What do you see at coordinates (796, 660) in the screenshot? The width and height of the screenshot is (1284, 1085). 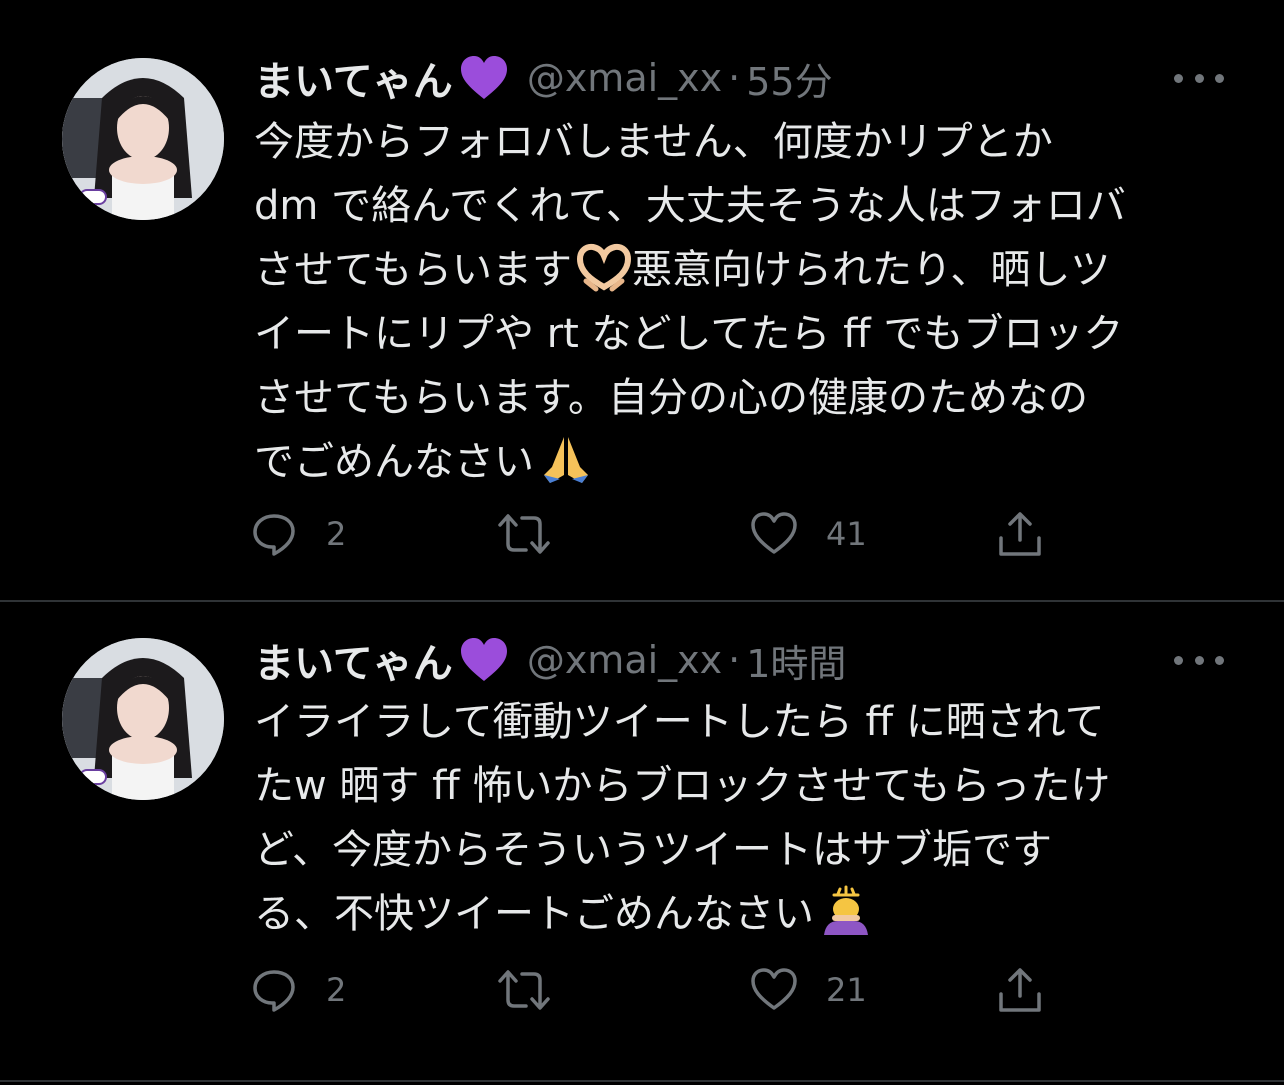 I see `timestamp: 1時間` at bounding box center [796, 660].